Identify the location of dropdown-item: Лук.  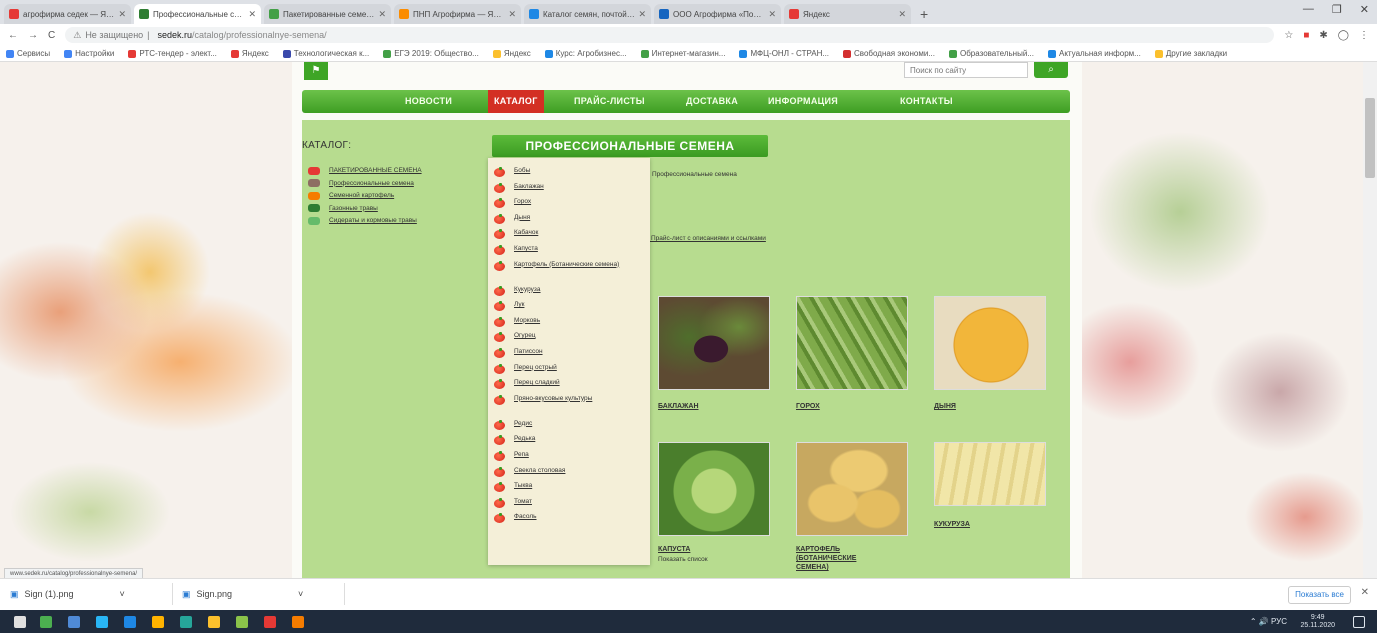
(569, 309).